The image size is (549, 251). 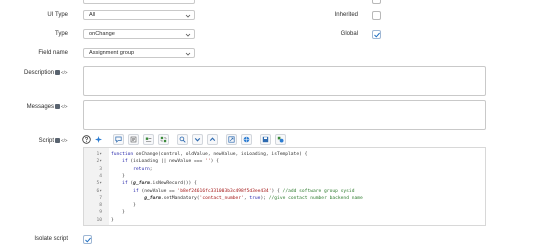 What do you see at coordinates (284, 81) in the screenshot?
I see `description-textarea` at bounding box center [284, 81].